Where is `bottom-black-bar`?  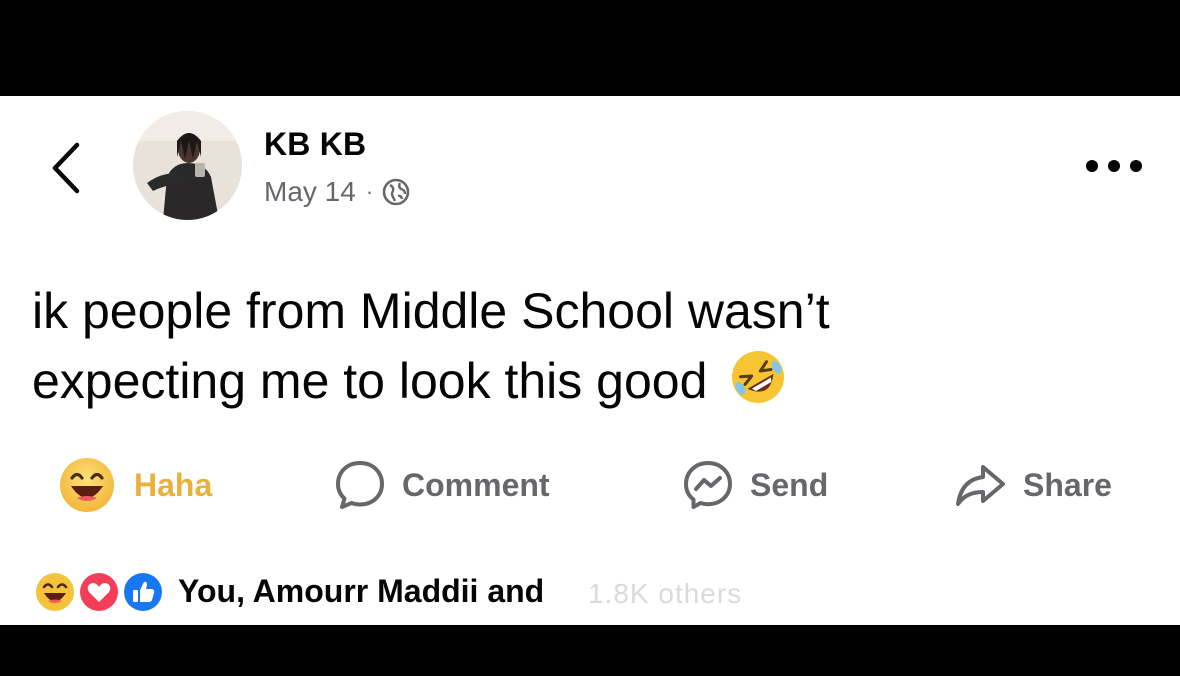
bottom-black-bar is located at coordinates (590, 650).